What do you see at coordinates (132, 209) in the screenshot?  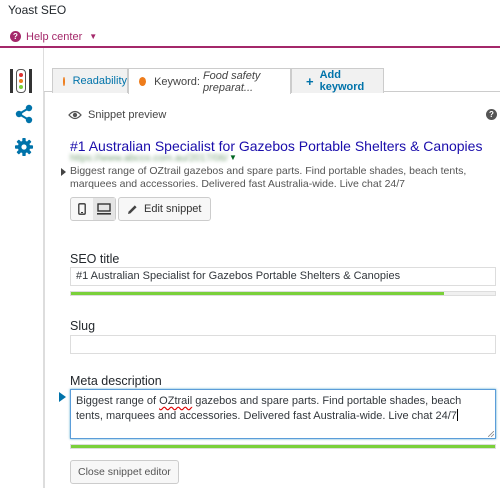 I see `pencil-icon` at bounding box center [132, 209].